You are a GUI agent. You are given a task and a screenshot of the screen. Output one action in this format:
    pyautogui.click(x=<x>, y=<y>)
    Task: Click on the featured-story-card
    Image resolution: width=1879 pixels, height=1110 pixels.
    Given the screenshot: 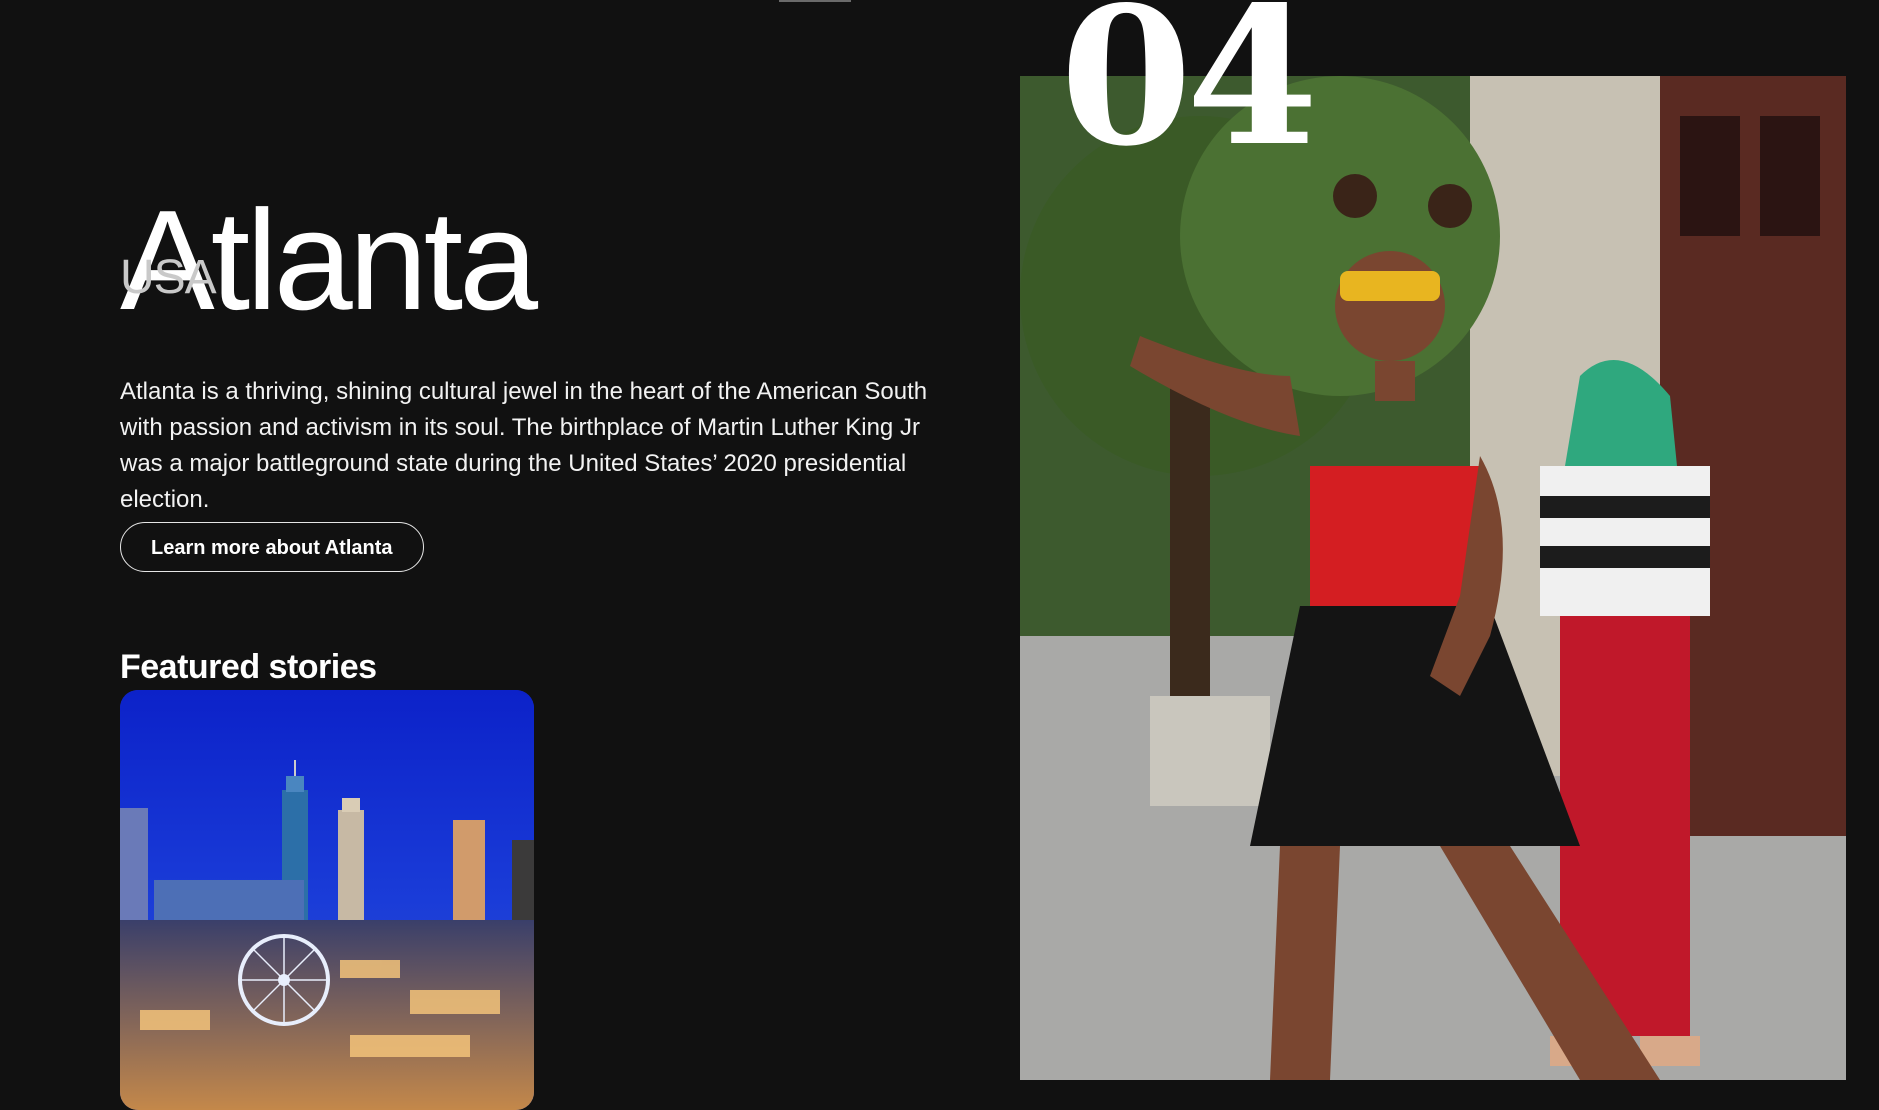 What is the action you would take?
    pyautogui.click(x=327, y=900)
    